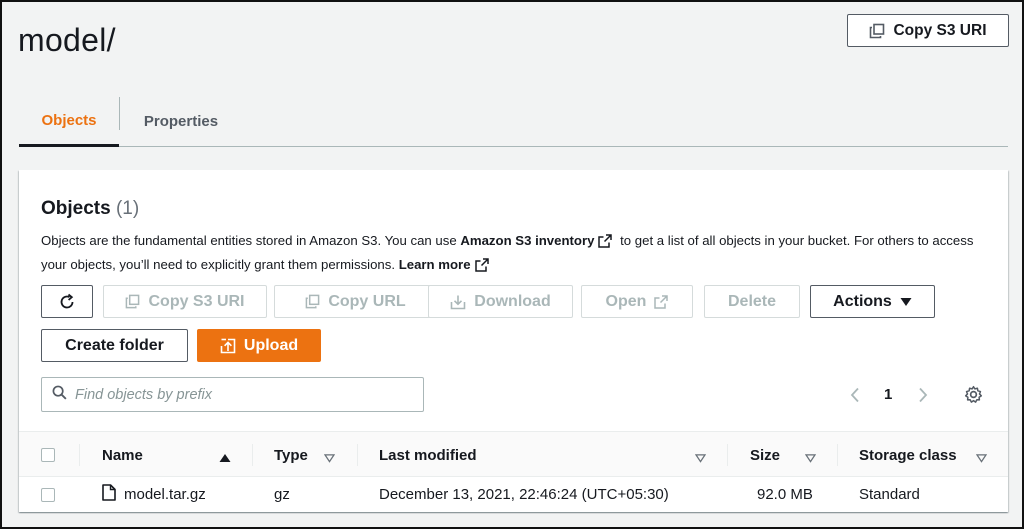 Image resolution: width=1024 pixels, height=529 pixels. What do you see at coordinates (435, 264) in the screenshot?
I see `learn-more-link: Learn more` at bounding box center [435, 264].